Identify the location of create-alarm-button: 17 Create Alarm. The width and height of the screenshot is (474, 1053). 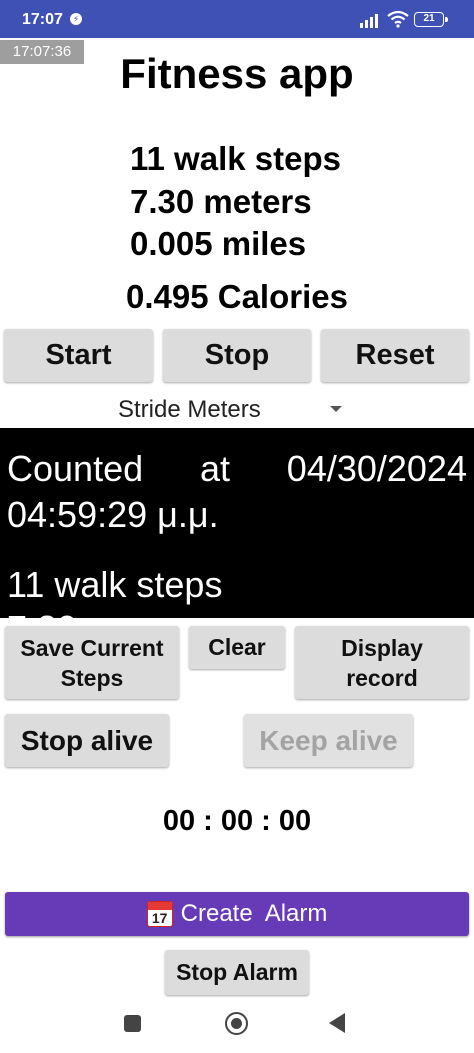
(237, 914).